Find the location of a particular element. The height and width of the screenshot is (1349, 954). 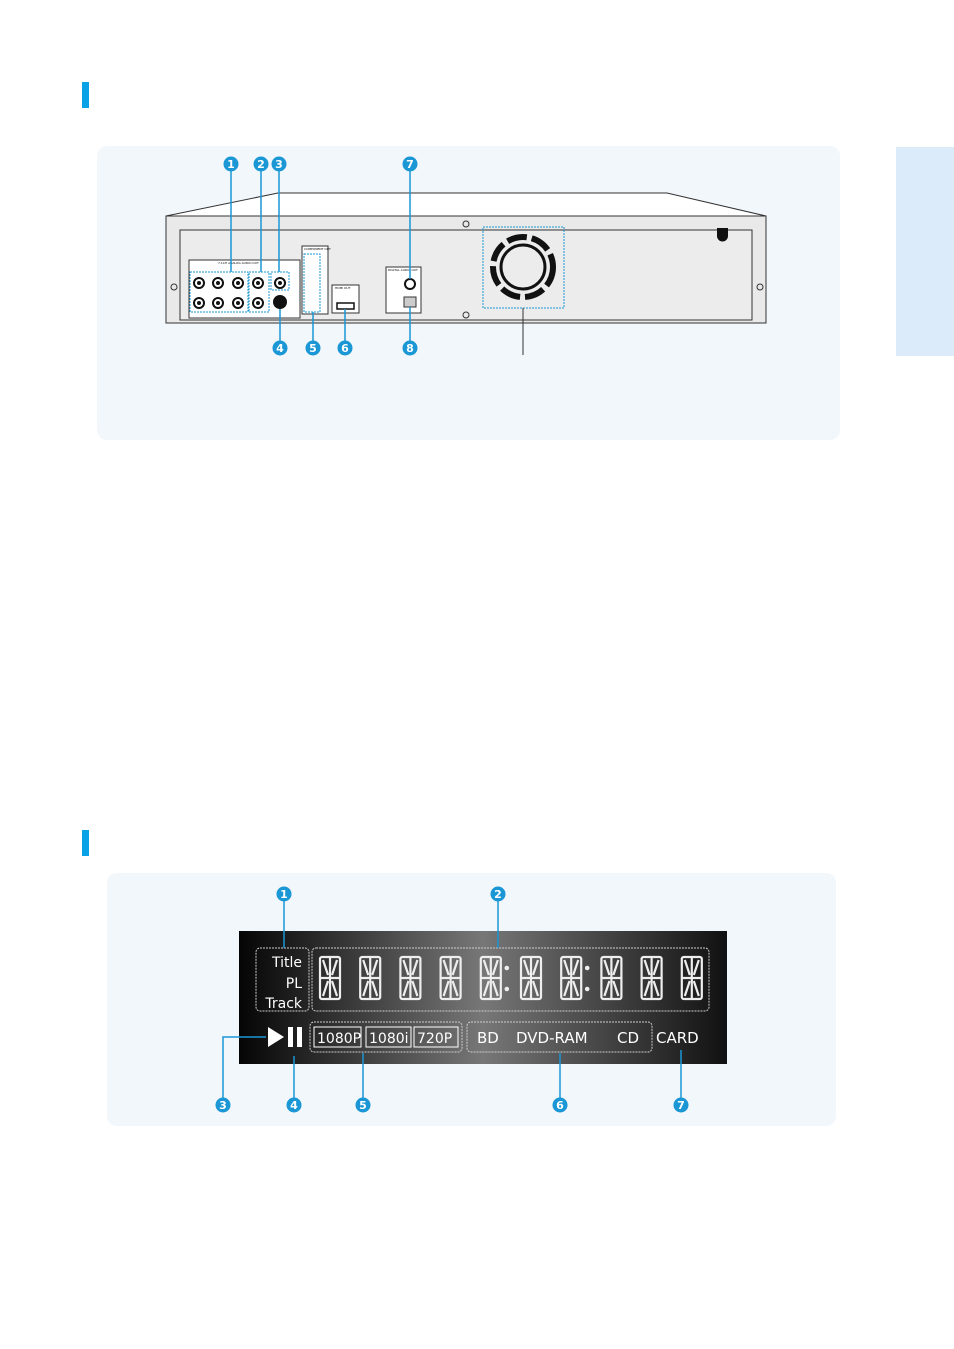

callout-6: 6 is located at coordinates (560, 1105).